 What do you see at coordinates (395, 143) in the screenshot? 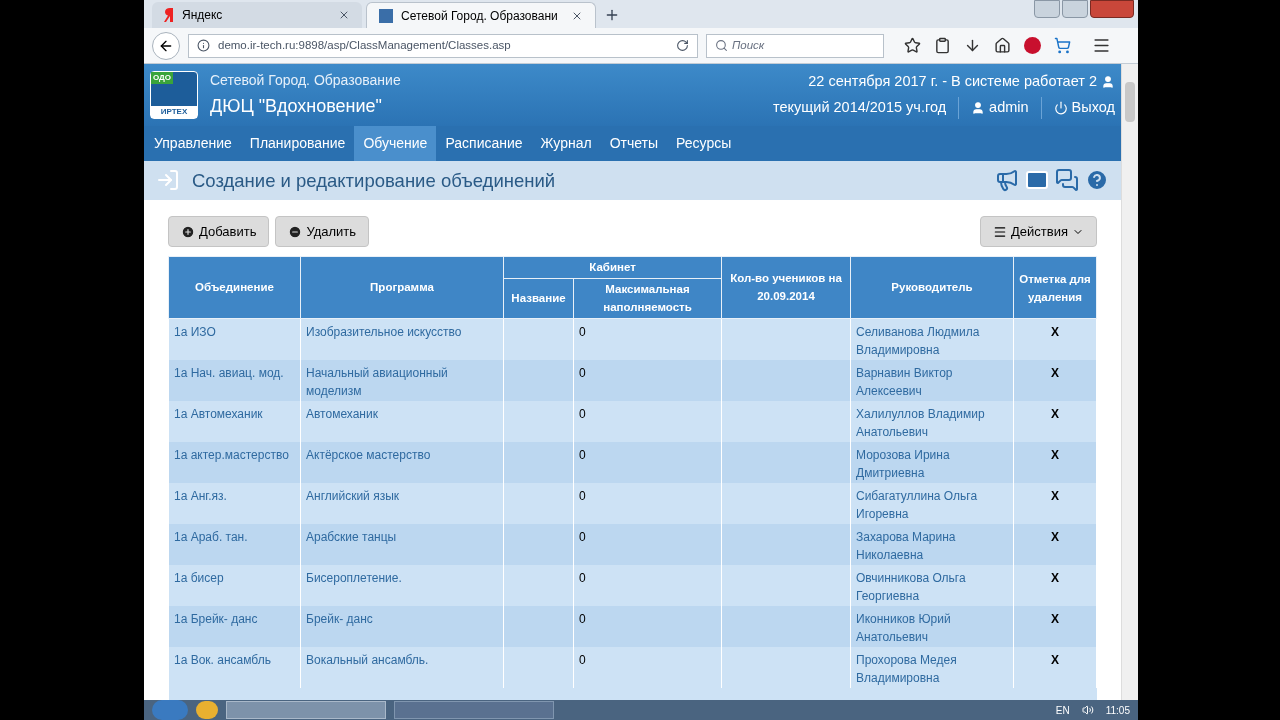
I see `menu-tab: Обучение` at bounding box center [395, 143].